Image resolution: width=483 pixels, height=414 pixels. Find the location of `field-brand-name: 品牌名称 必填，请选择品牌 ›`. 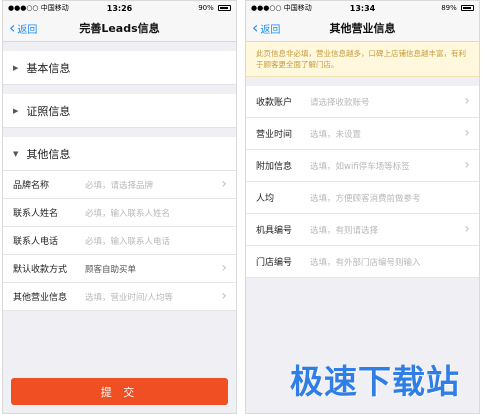

field-brand-name: 品牌名称 必填，请选择品牌 › is located at coordinates (119, 185).